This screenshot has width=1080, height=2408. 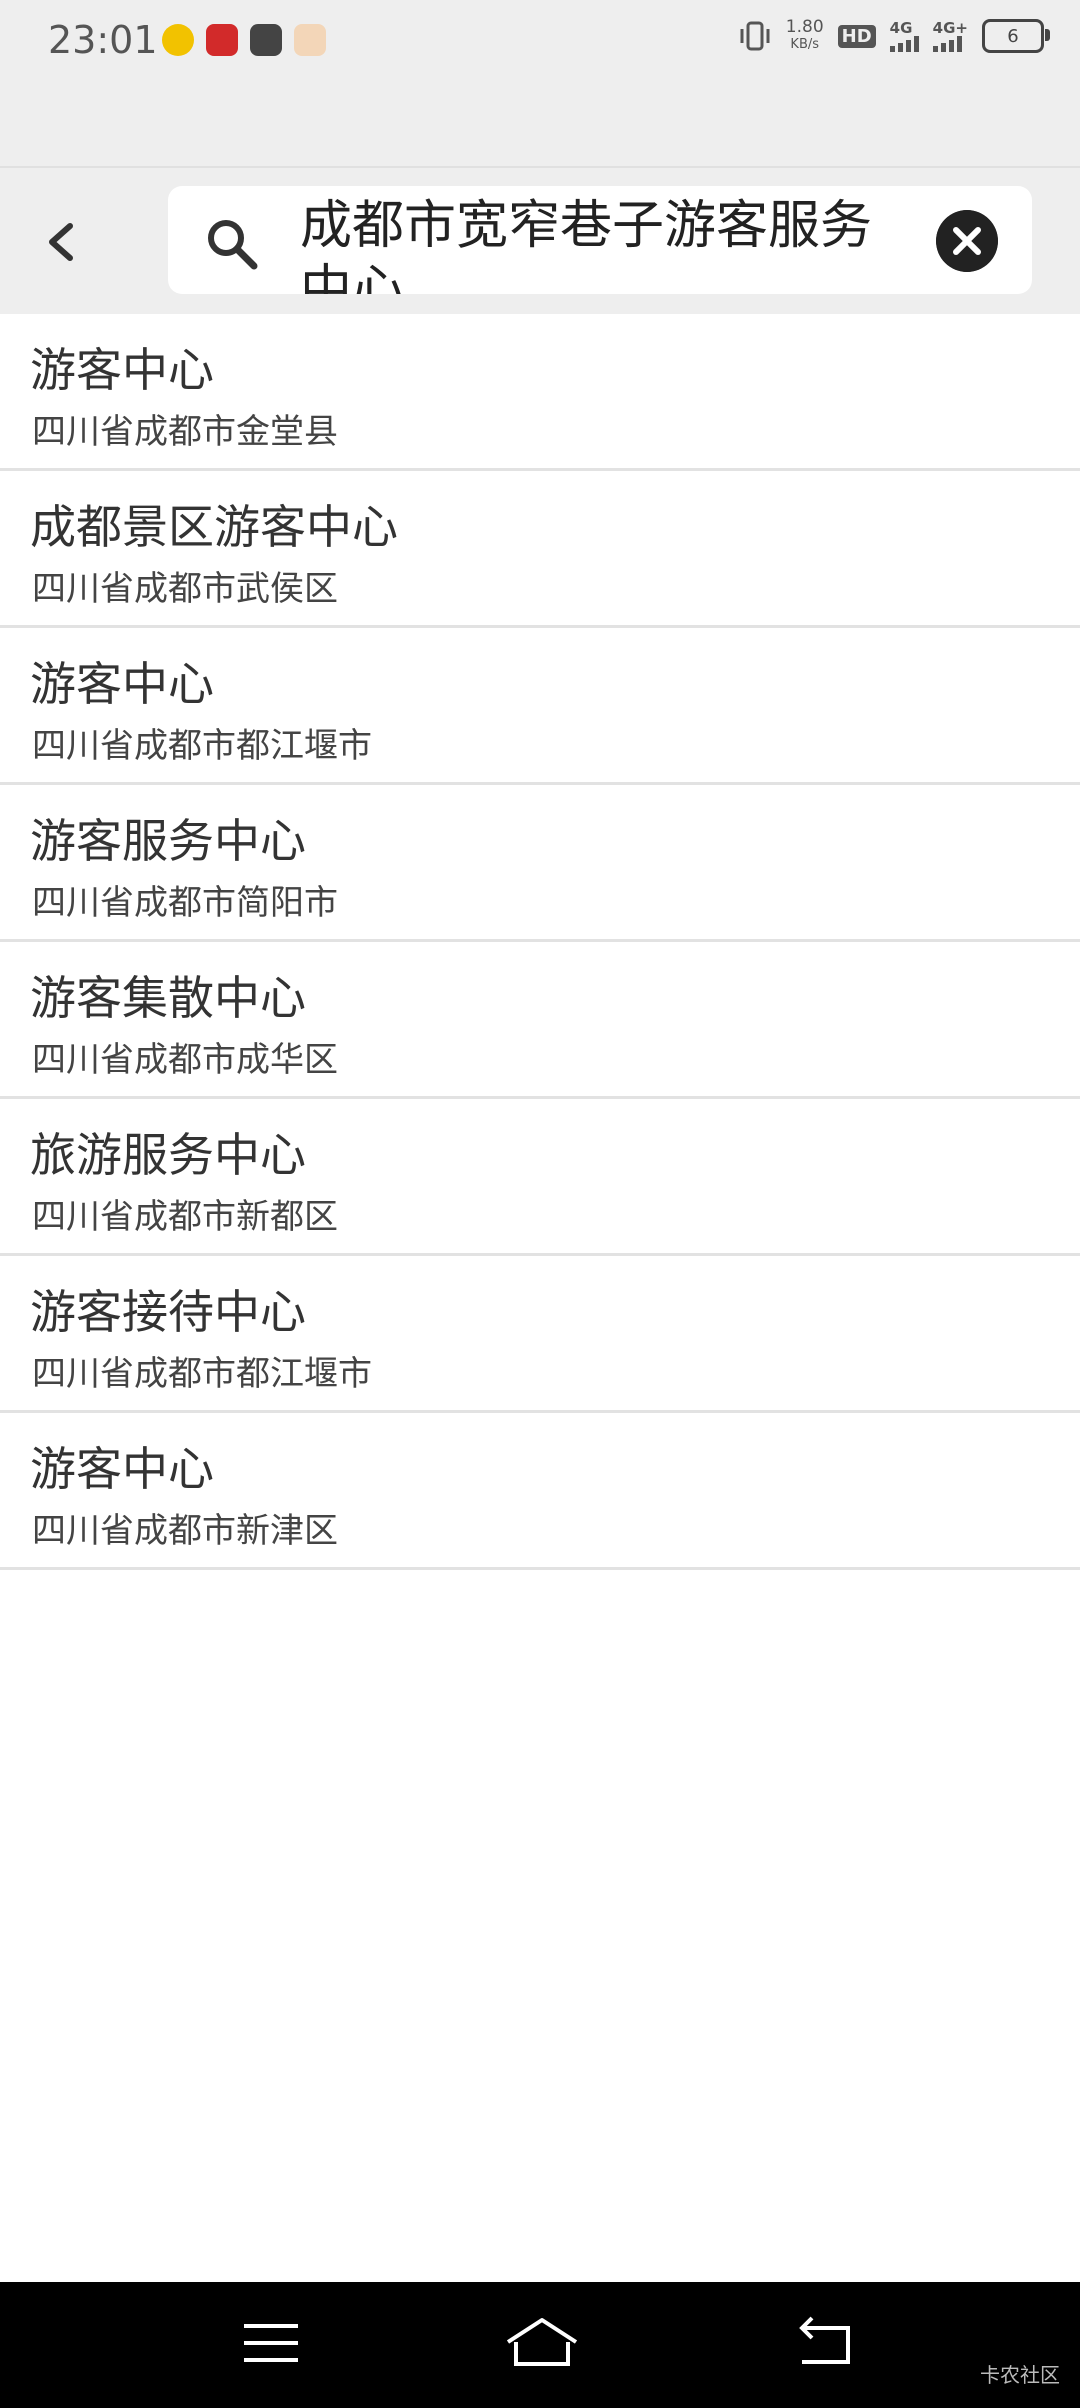 I want to click on signal-2-label: 4G+, so click(x=950, y=28).